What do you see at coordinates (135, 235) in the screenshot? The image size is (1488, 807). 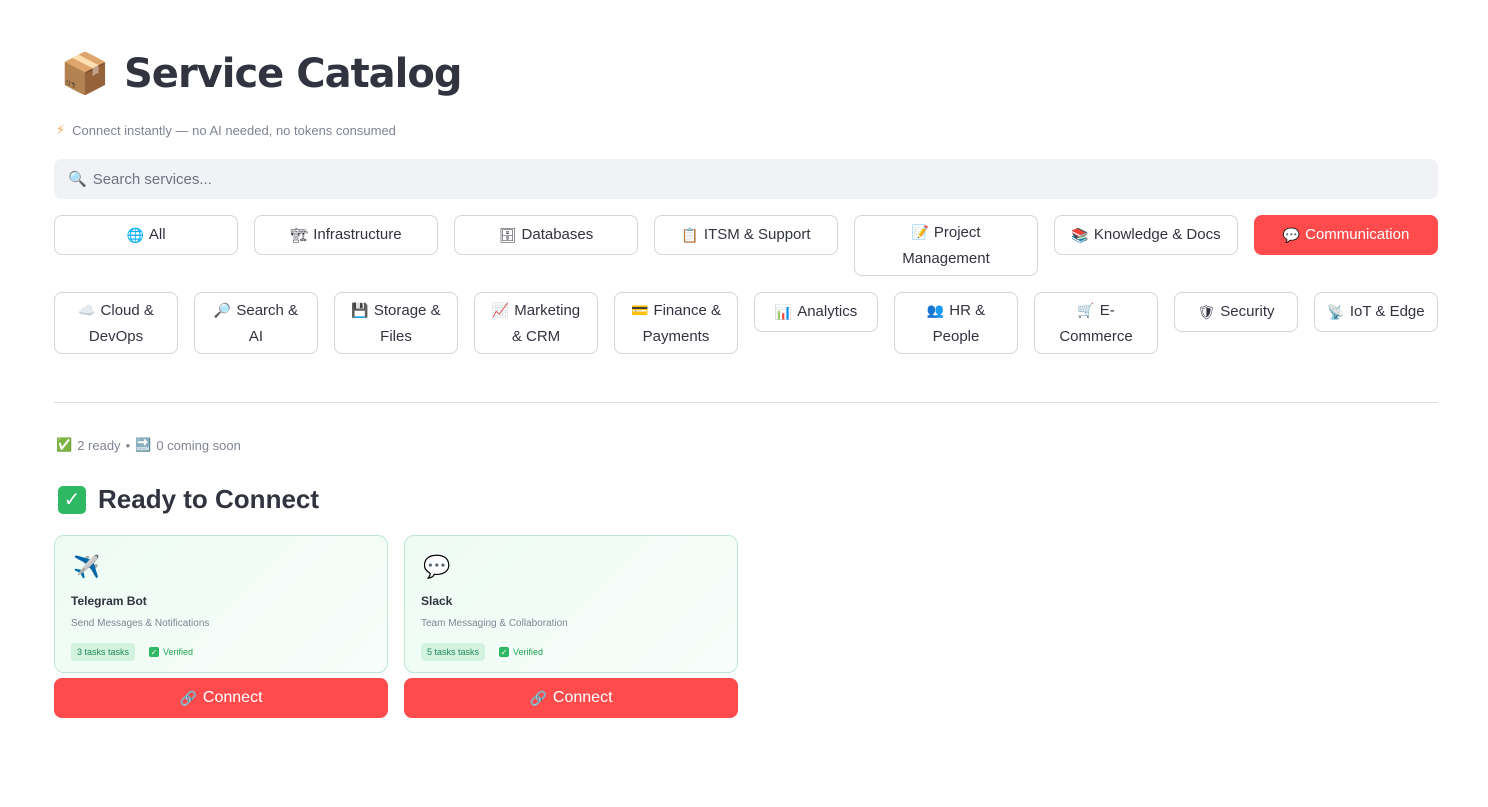 I see `globe-icon: 🌐` at bounding box center [135, 235].